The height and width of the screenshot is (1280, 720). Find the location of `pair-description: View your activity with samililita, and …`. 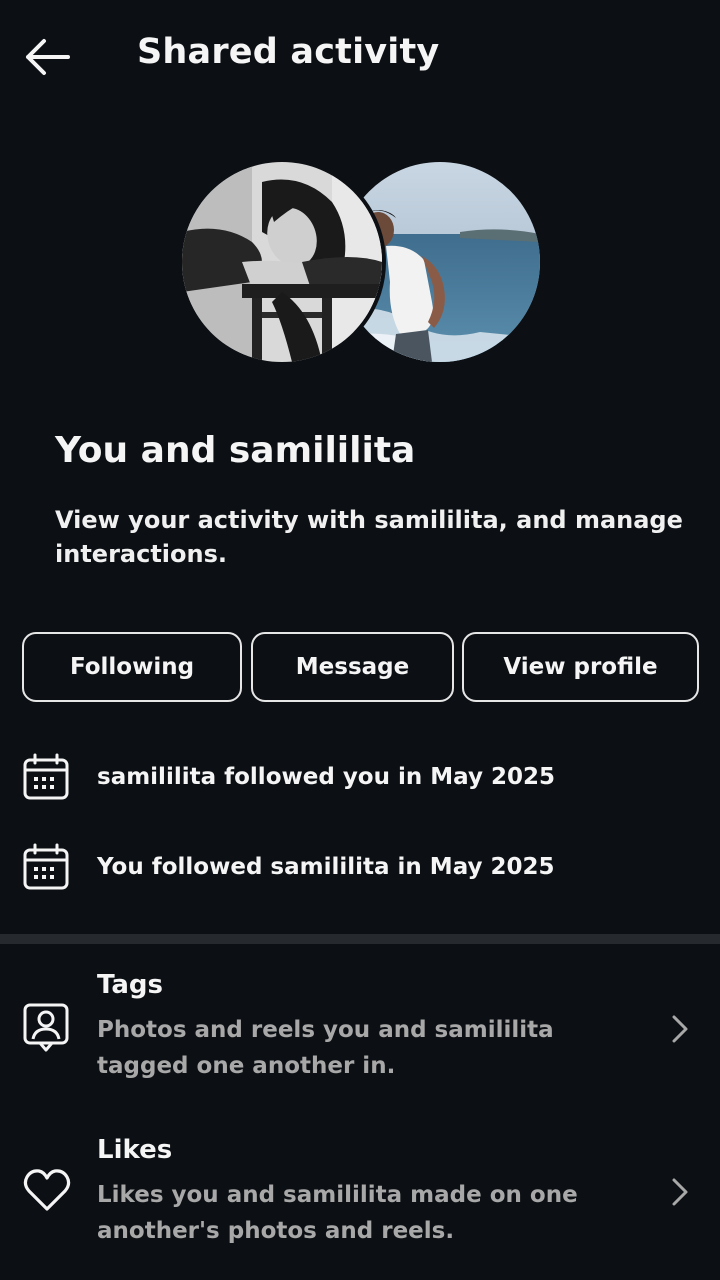

pair-description: View your activity with samililita, and … is located at coordinates (369, 537).